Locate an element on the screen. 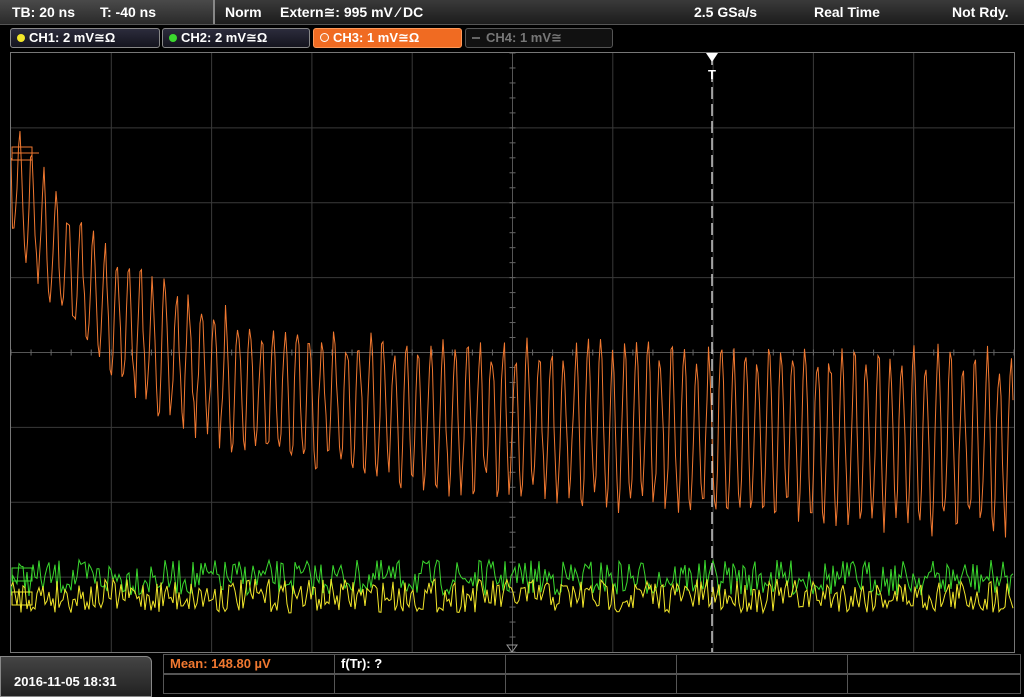 The height and width of the screenshot is (697, 1024). measurement-mean: Mean: 148.80 µV is located at coordinates (220, 663).